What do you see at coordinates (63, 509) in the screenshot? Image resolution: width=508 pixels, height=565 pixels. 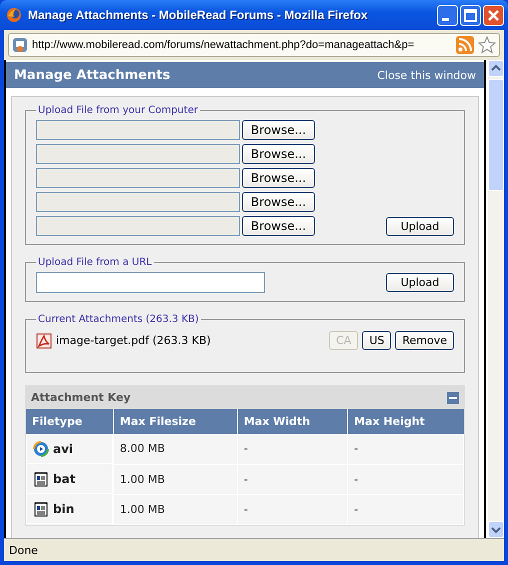 I see `filetype-text: bin` at bounding box center [63, 509].